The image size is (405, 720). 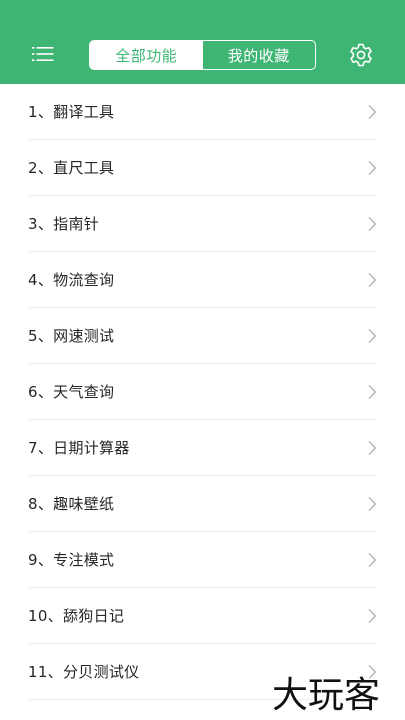 I want to click on settings-button, so click(x=361, y=55).